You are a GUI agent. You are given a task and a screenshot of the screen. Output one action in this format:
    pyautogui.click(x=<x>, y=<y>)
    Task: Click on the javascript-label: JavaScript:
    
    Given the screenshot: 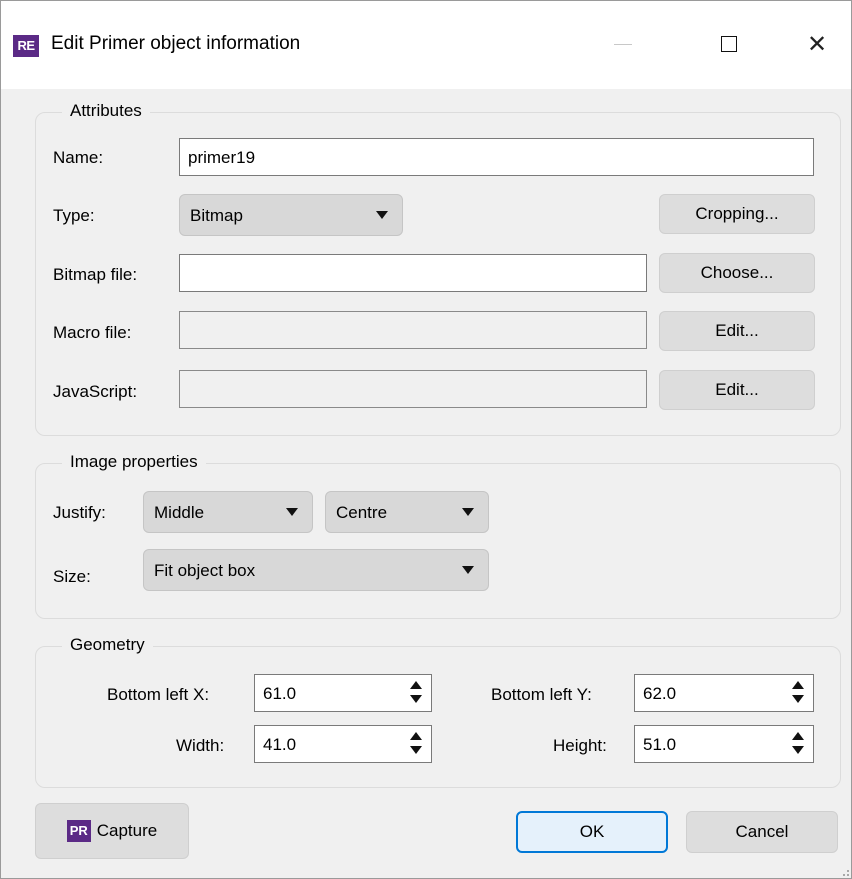 What is the action you would take?
    pyautogui.click(x=95, y=391)
    